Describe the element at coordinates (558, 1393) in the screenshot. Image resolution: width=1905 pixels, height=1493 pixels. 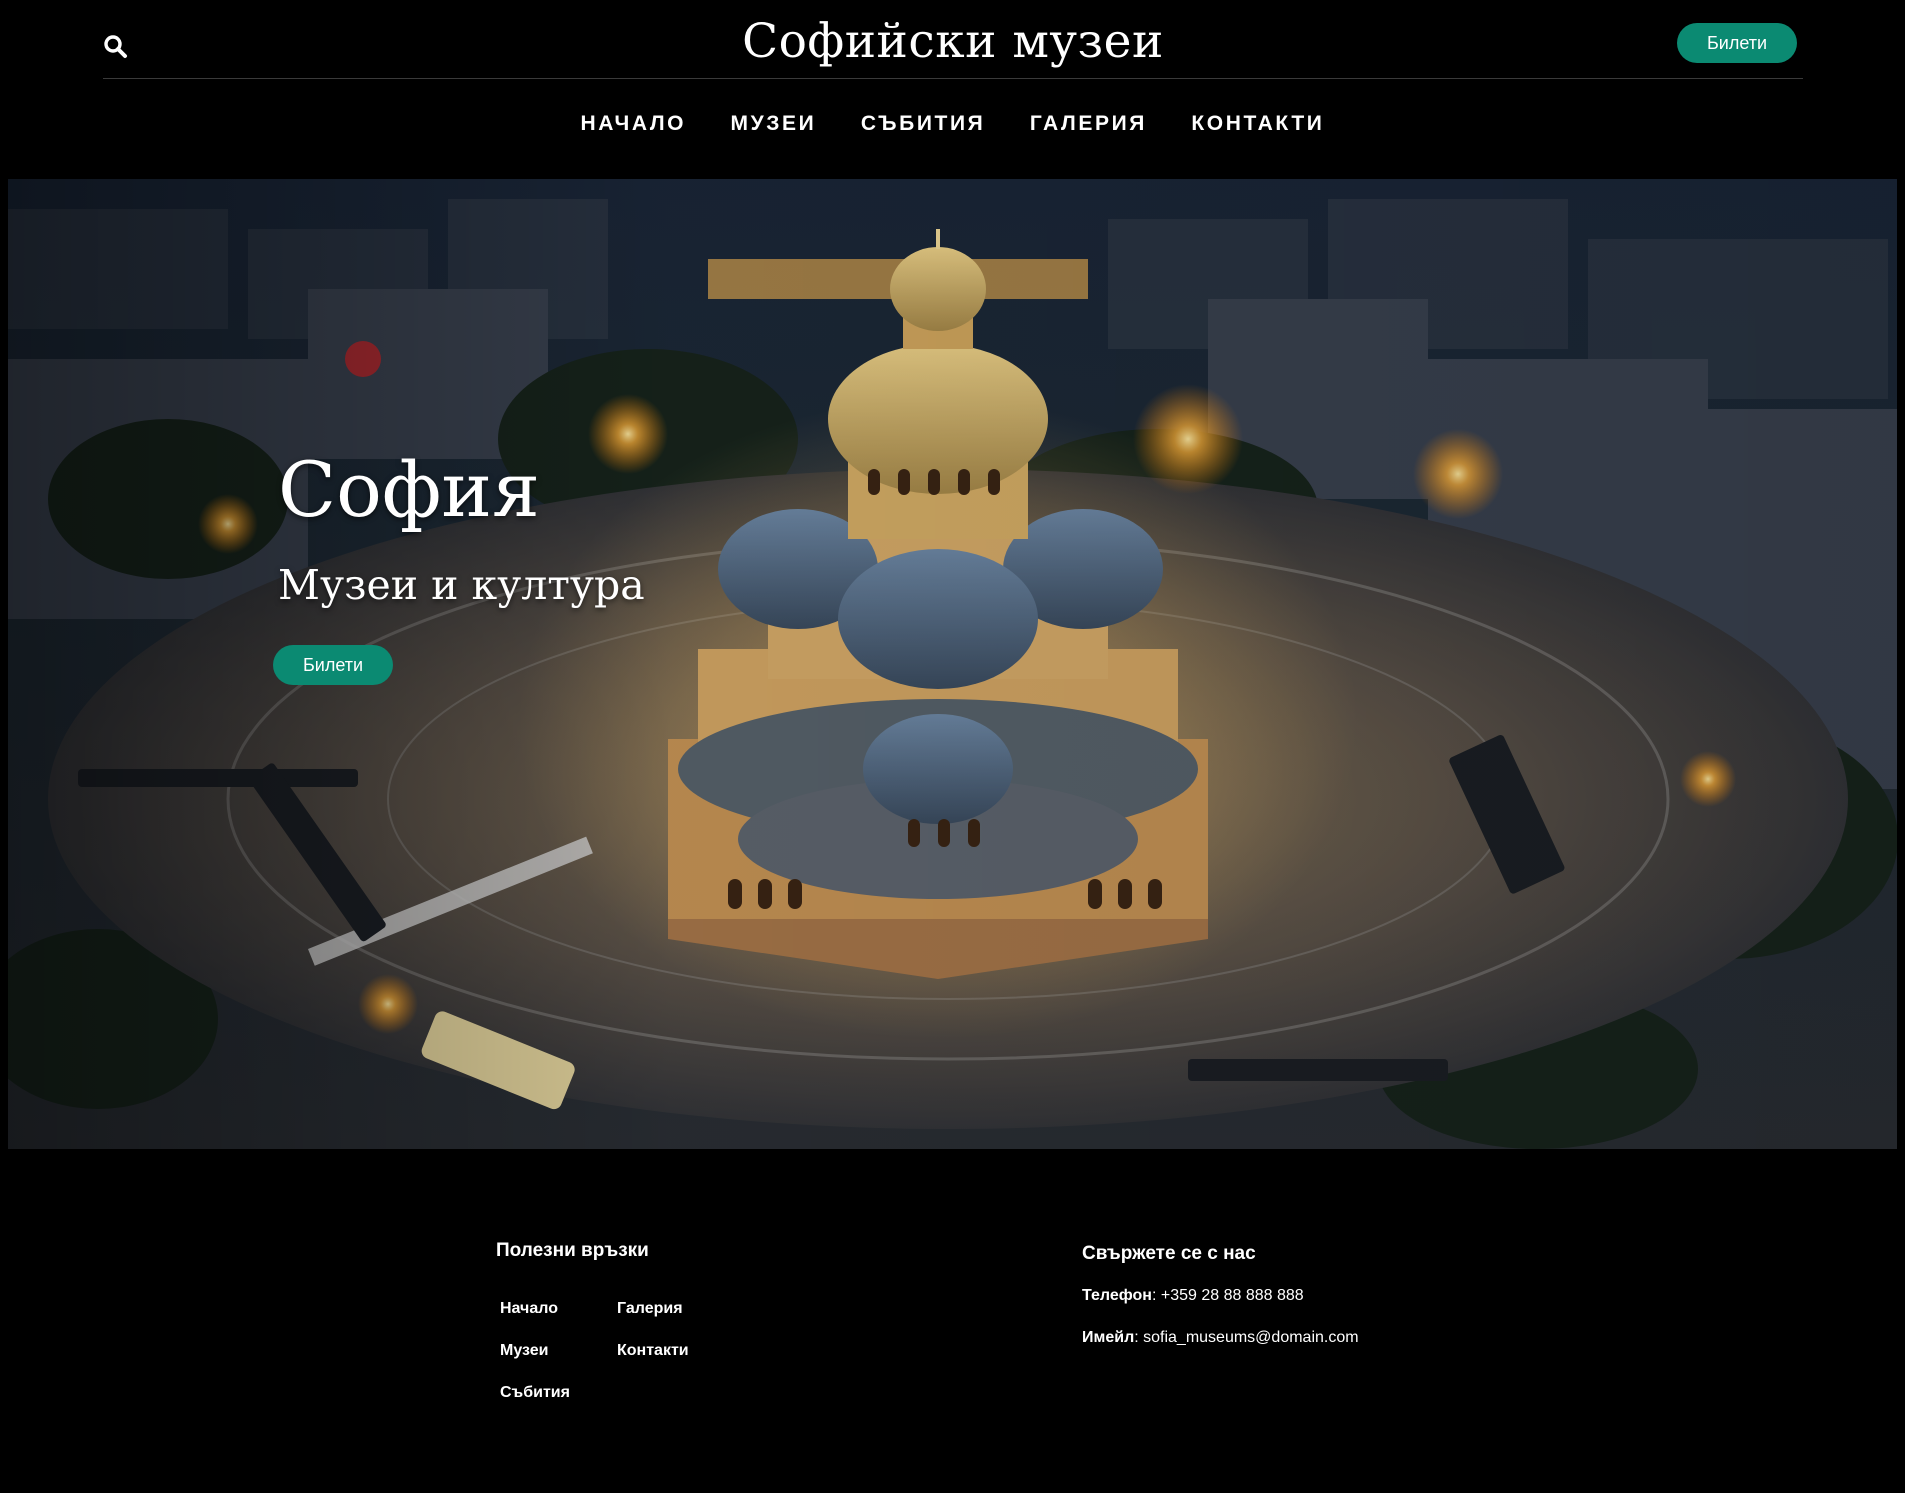
I see `footer-link-events: Събития` at that location.